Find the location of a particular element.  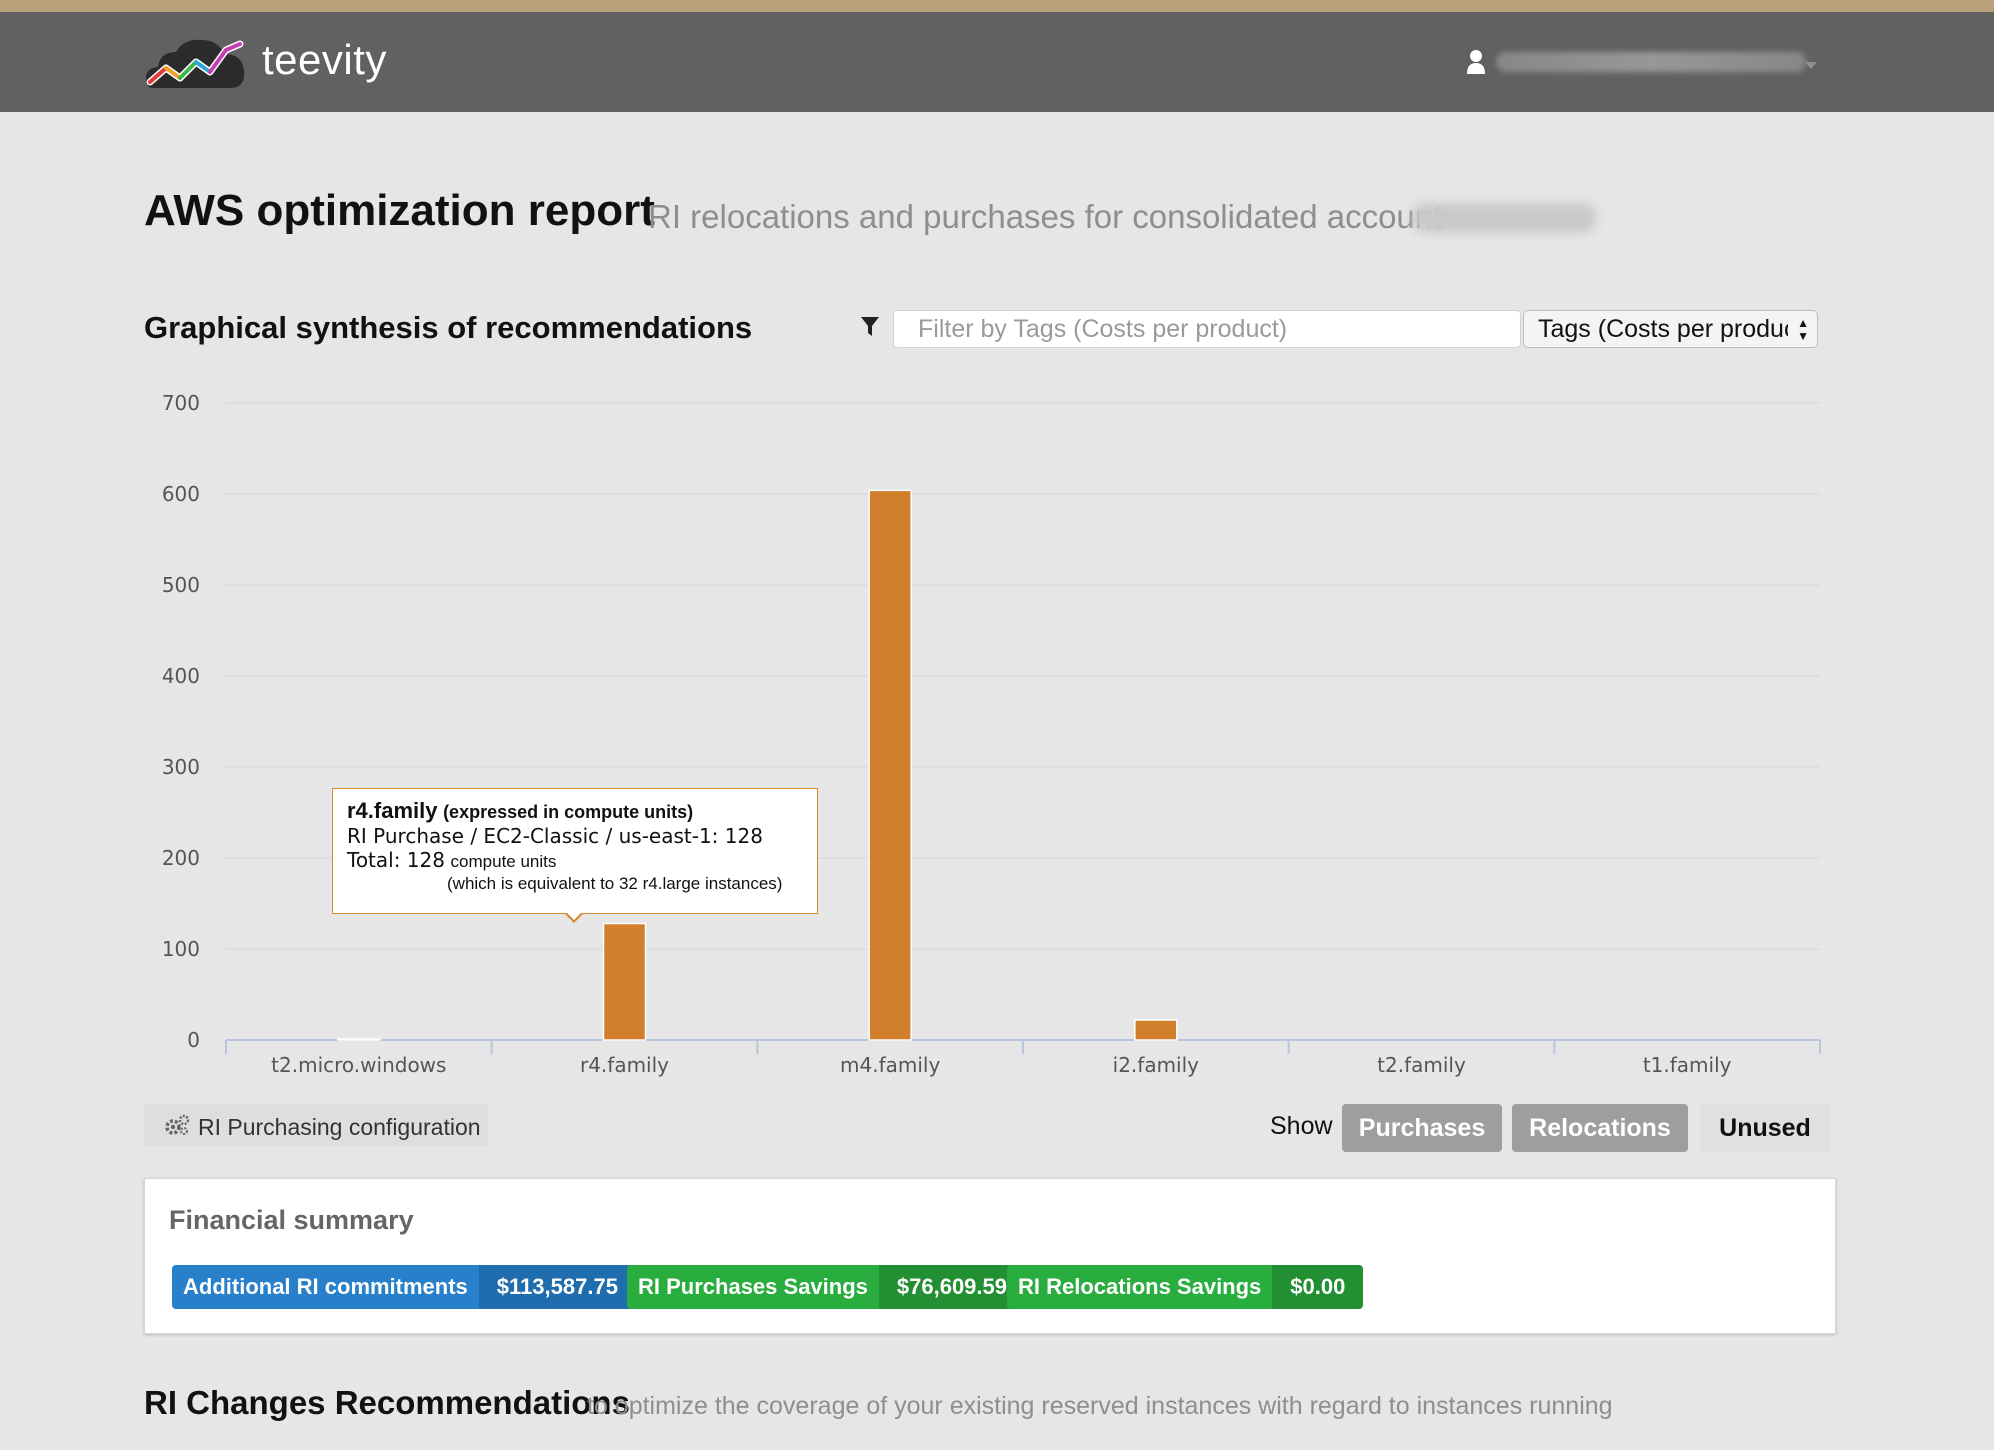

navbar: teevity is located at coordinates (997, 62).